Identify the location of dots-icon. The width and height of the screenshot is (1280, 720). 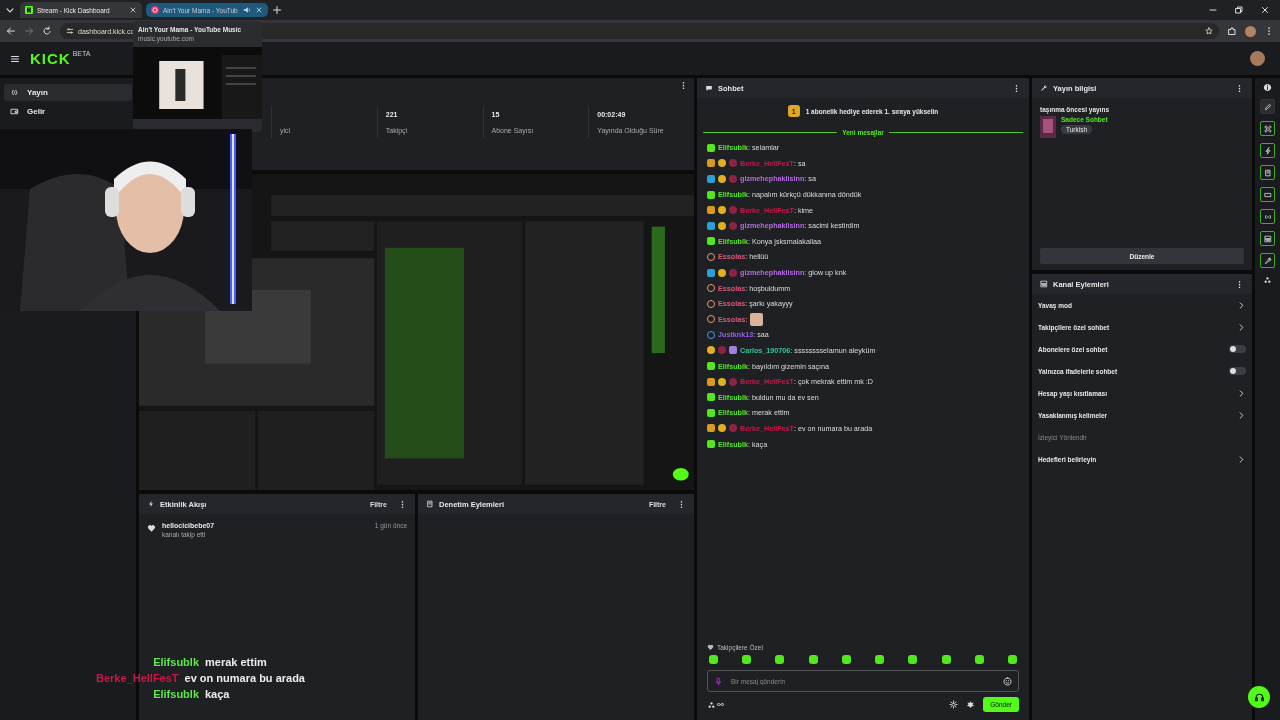
(1267, 279).